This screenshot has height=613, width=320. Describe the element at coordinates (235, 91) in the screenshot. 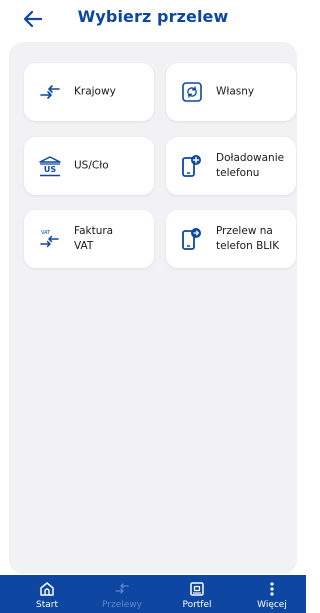

I see `tile-label: Własny` at that location.